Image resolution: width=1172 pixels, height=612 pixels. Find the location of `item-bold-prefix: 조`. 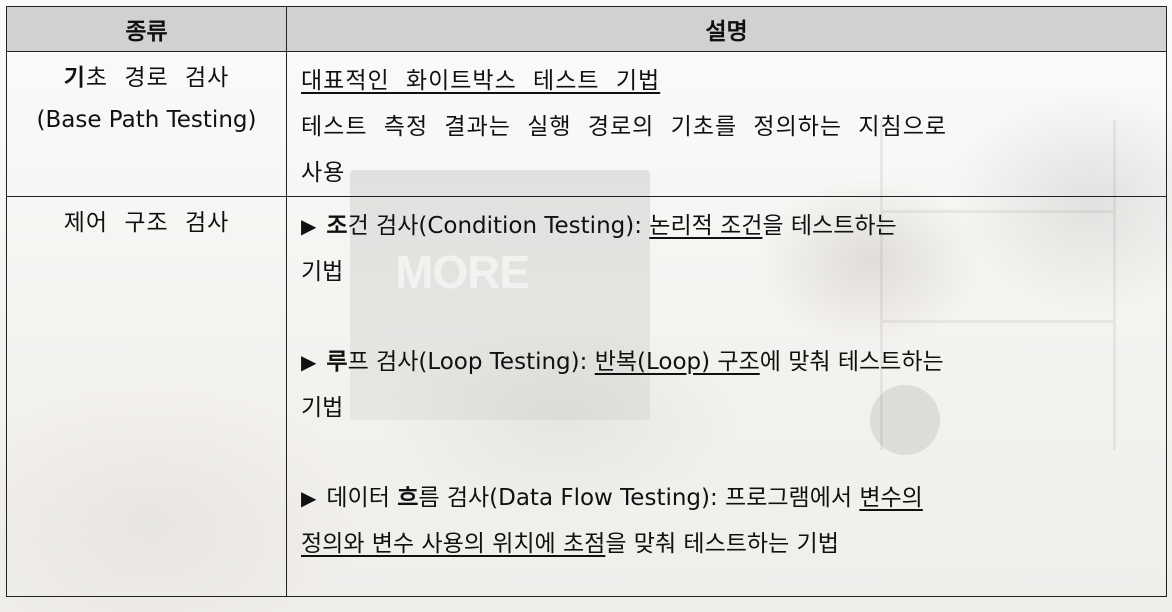

item-bold-prefix: 조 is located at coordinates (337, 226).